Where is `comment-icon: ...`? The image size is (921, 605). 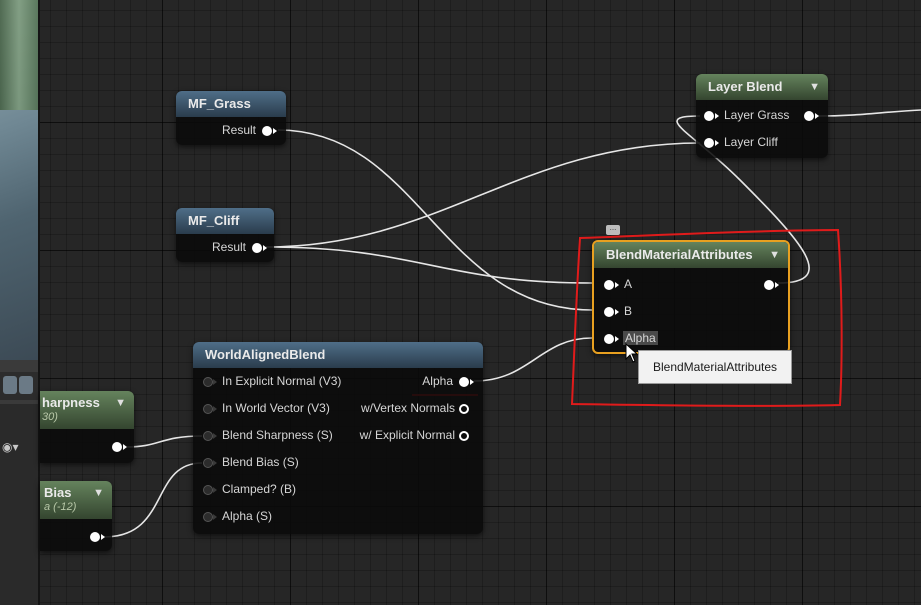 comment-icon: ... is located at coordinates (613, 229).